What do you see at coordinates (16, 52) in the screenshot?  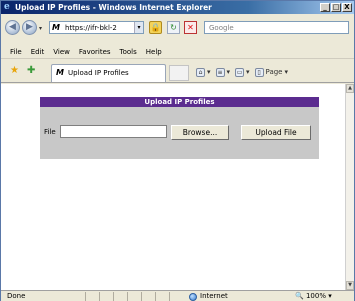 I see `menu-file: File` at bounding box center [16, 52].